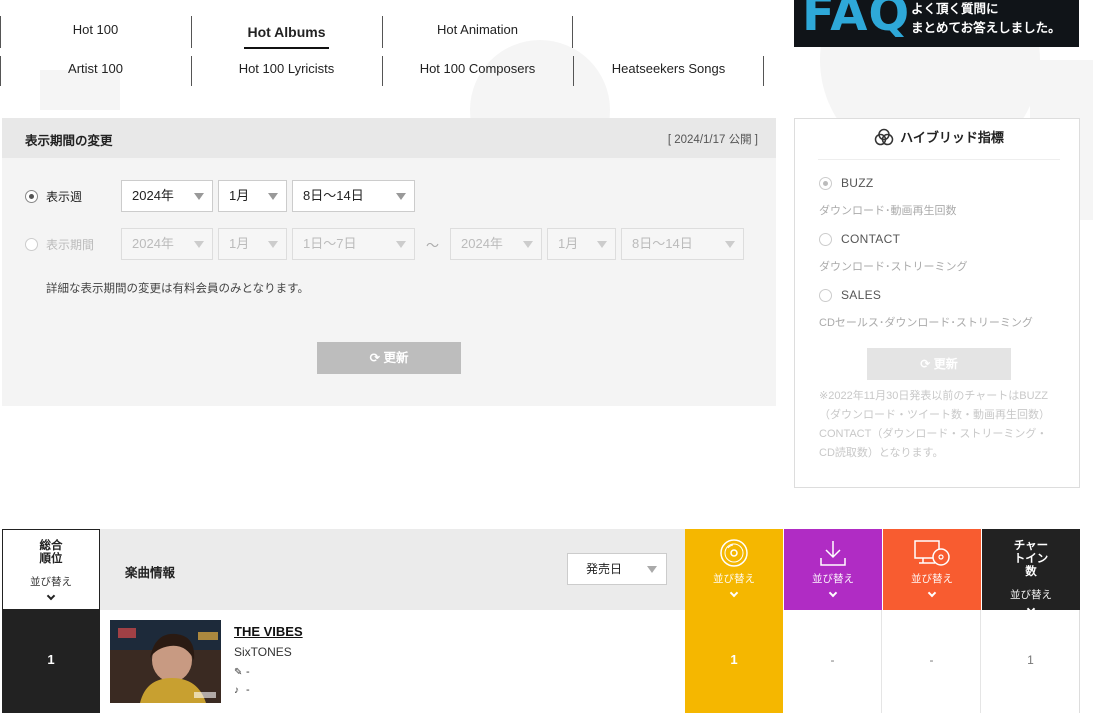 This screenshot has height=713, width=1093. I want to click on hybrid-option-contact: CONTACT, so click(859, 239).